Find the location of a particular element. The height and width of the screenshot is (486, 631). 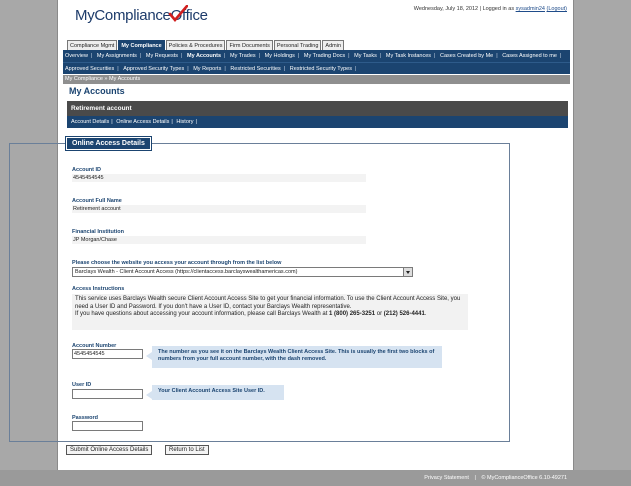

chevron-down-icon is located at coordinates (407, 272).